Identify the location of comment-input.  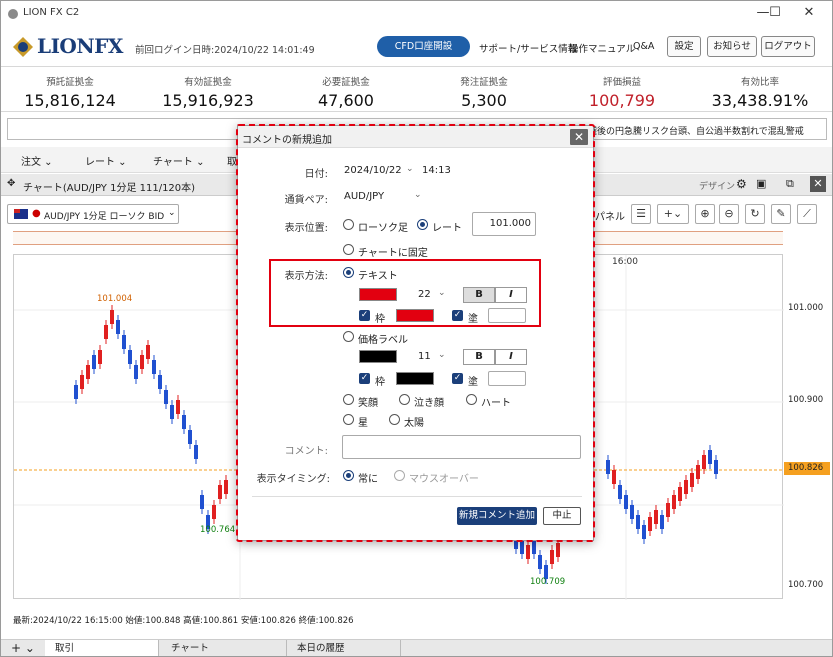
(461, 447).